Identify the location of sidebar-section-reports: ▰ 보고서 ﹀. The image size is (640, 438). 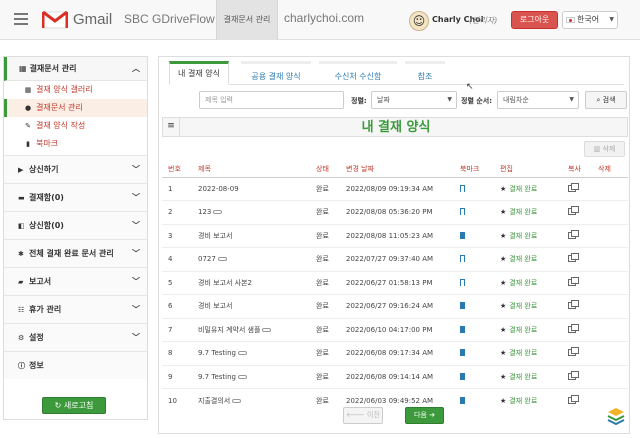
(75, 281).